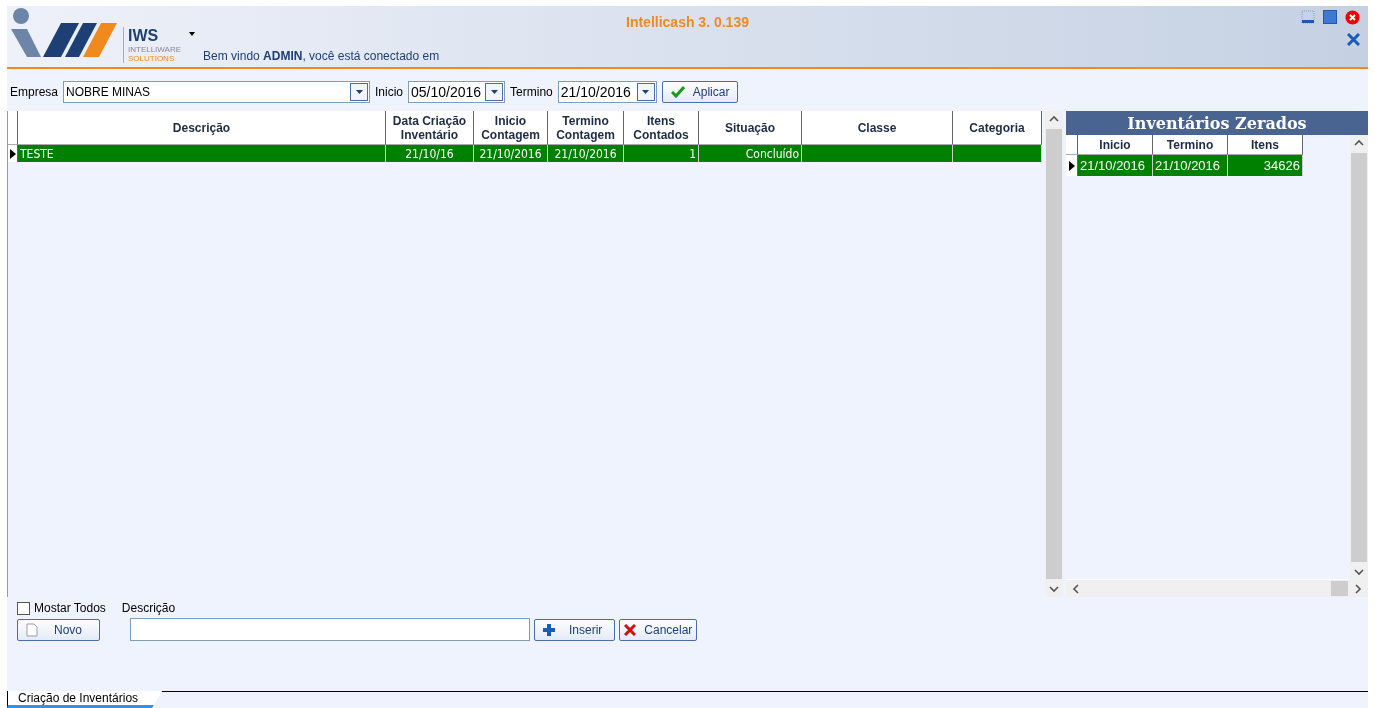 The width and height of the screenshot is (1375, 708). I want to click on checkbox-label: Mostar Todos, so click(70, 608).